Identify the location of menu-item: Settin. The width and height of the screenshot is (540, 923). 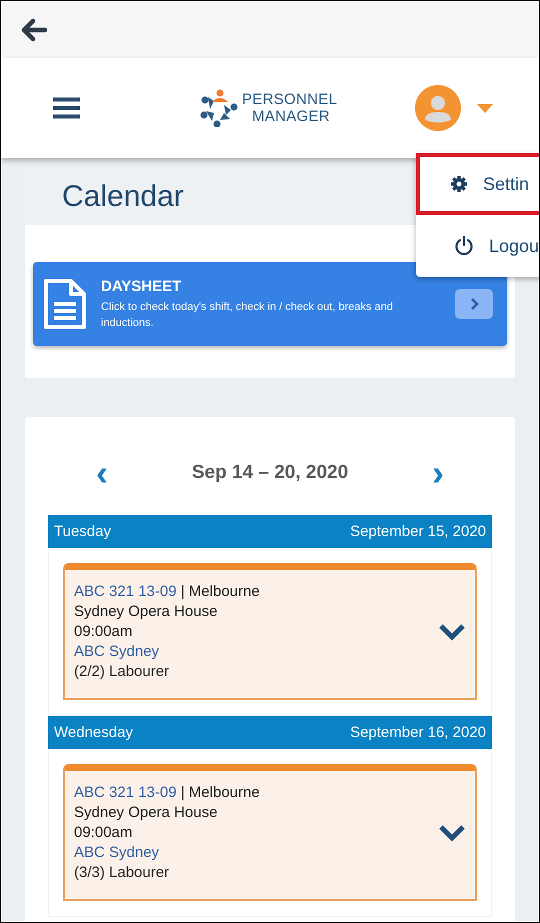
(477, 184).